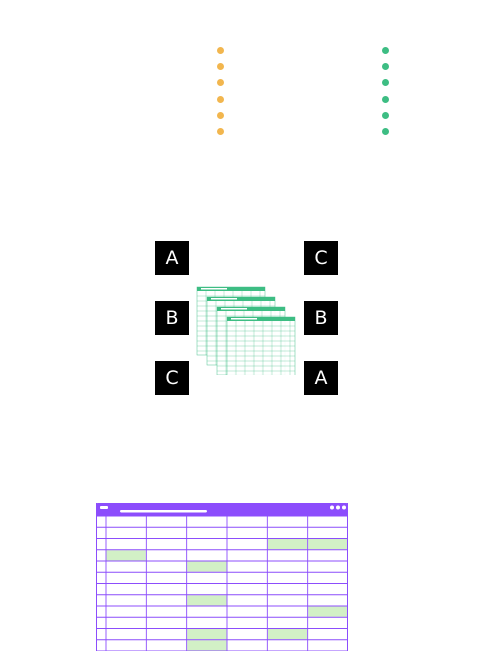 This screenshot has height=651, width=500. Describe the element at coordinates (172, 318) in the screenshot. I see `tile-left-2: B` at that location.